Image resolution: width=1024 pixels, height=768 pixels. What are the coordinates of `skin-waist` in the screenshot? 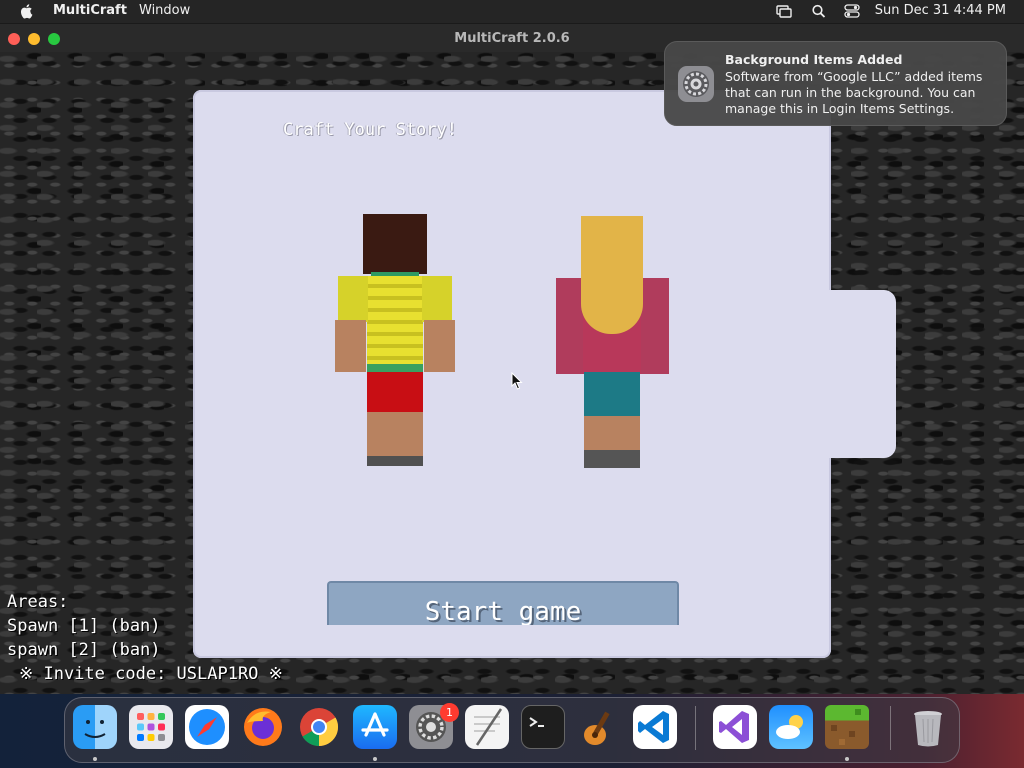 It's located at (395, 368).